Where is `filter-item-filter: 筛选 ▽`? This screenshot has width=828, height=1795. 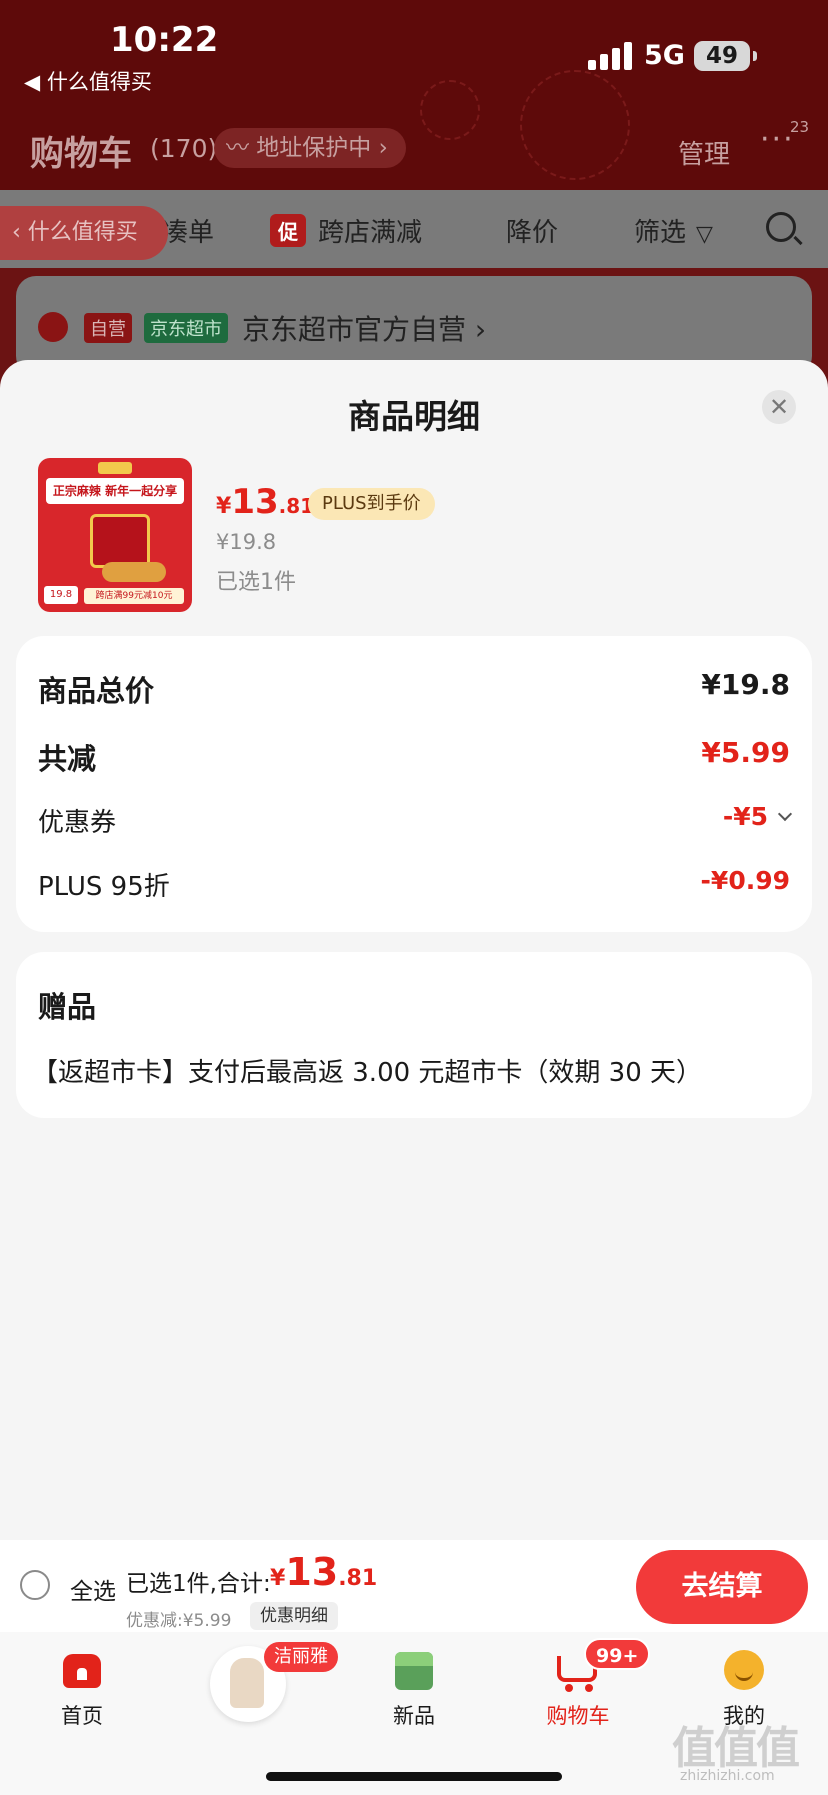
filter-item-filter: 筛选 ▽ is located at coordinates (673, 230).